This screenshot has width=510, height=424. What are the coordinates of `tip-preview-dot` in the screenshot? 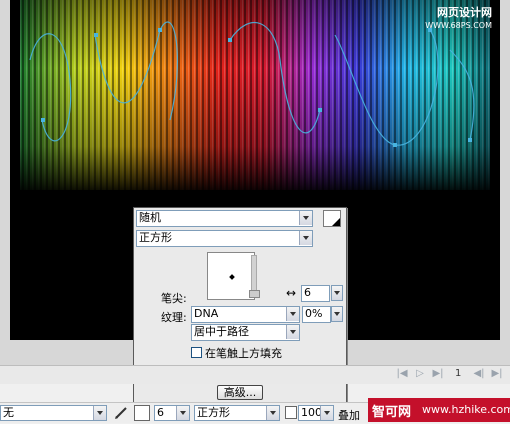 It's located at (232, 277).